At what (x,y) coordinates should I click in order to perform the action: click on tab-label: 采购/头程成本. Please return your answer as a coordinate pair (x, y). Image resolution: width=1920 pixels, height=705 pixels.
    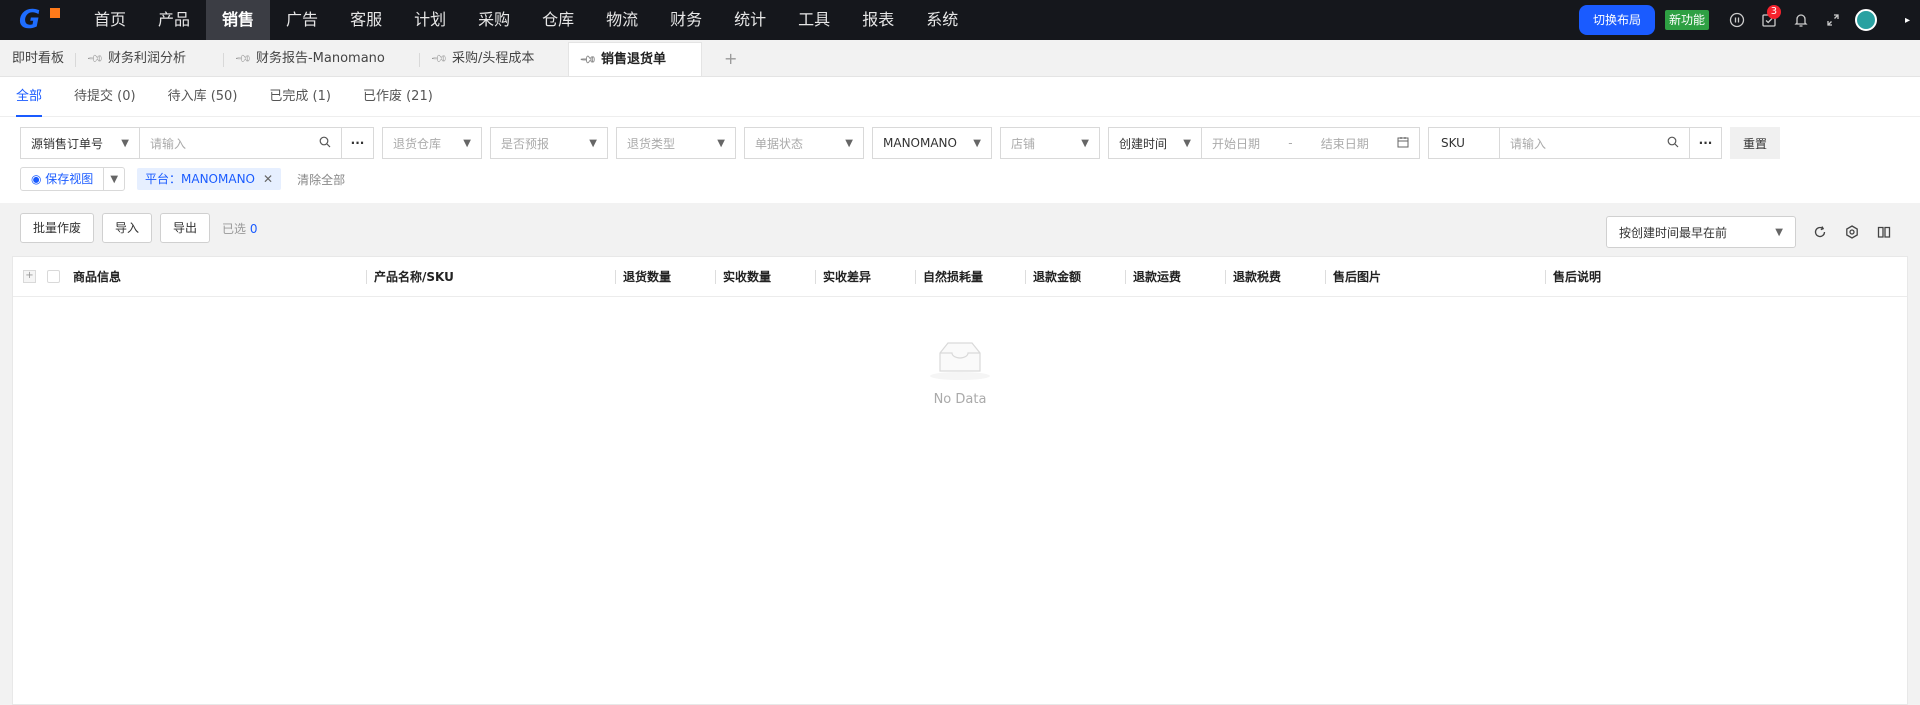
    Looking at the image, I should click on (493, 58).